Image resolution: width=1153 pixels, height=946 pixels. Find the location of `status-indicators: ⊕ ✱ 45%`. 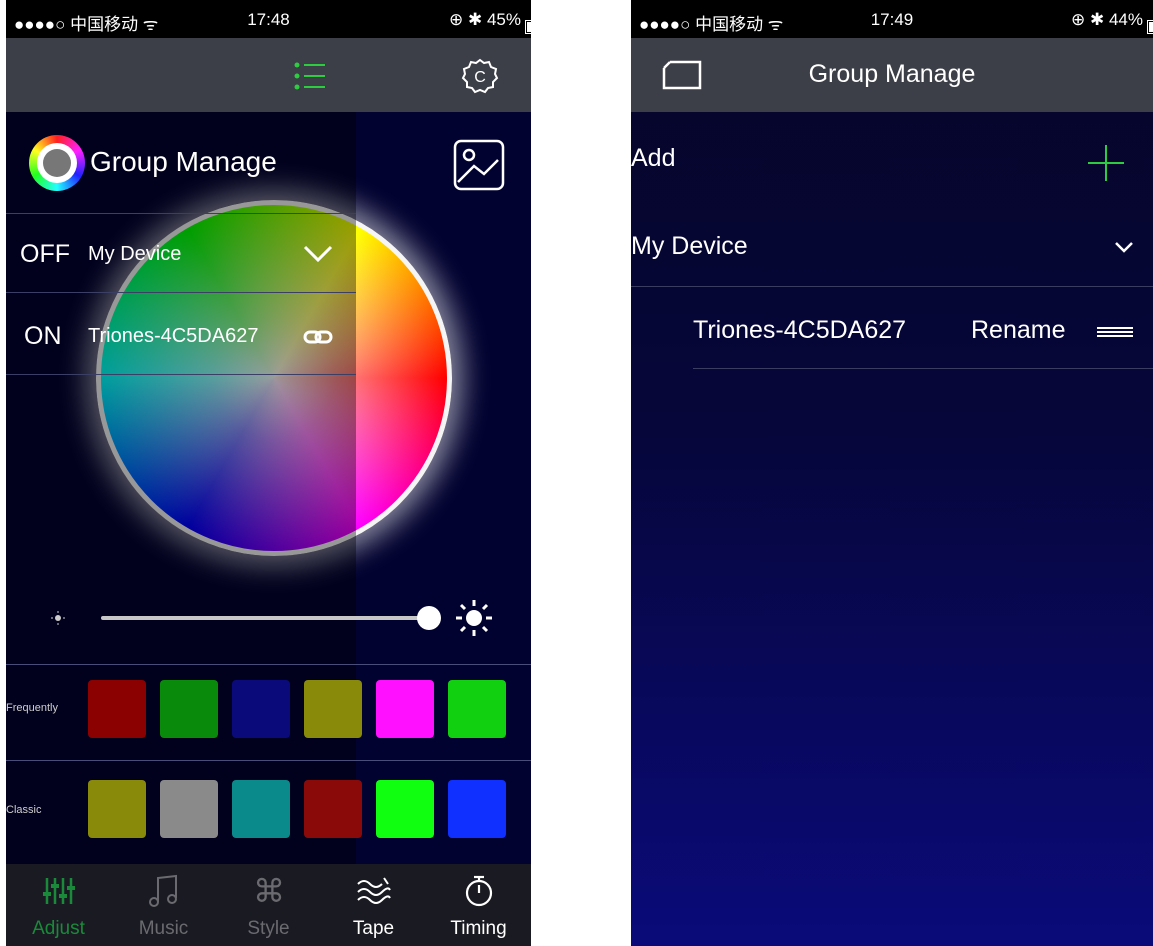

status-indicators: ⊕ ✱ 45% is located at coordinates (490, 22).